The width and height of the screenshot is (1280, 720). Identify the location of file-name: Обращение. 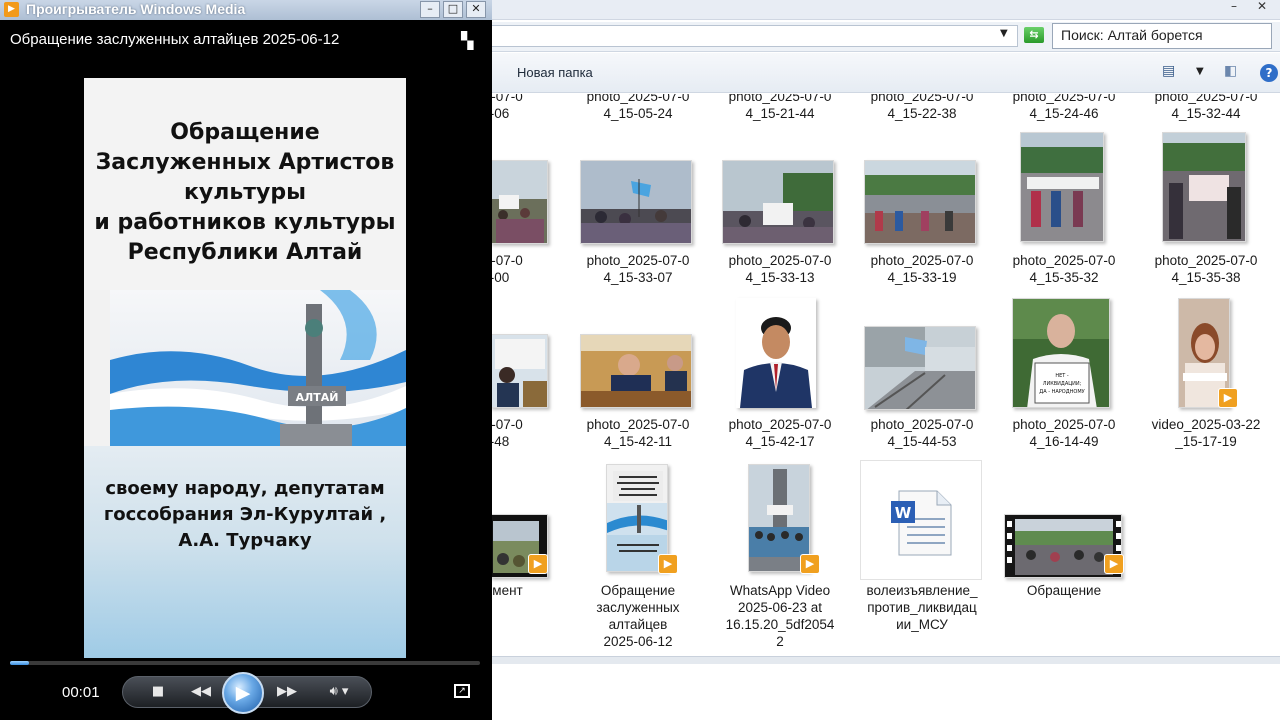
(1064, 590).